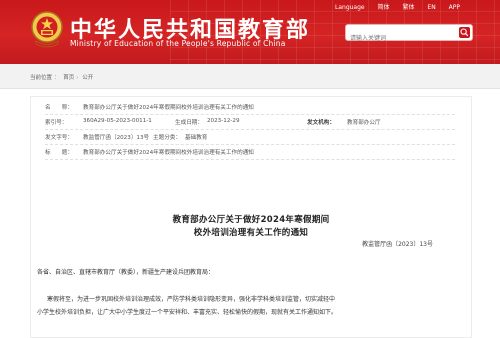 Image resolution: width=500 pixels, height=338 pixels. I want to click on meta-issuer-label: 发文机构：, so click(321, 123).